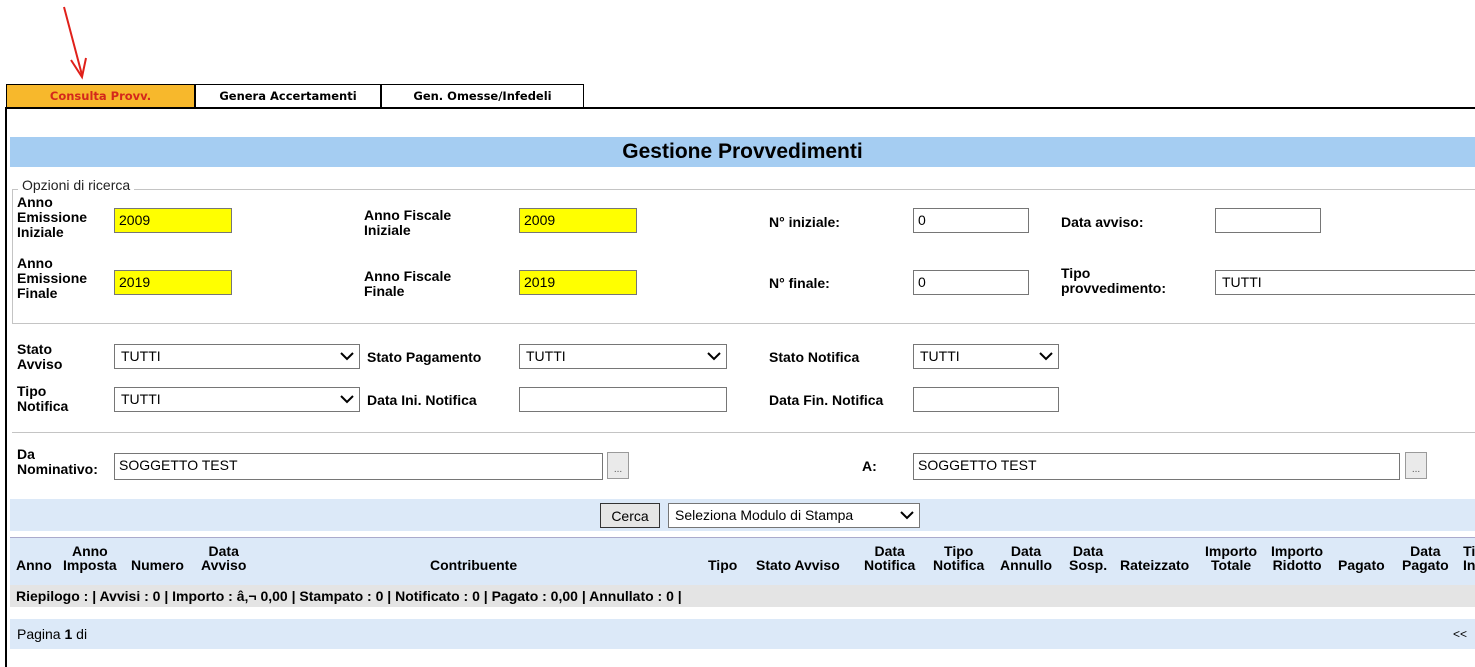 This screenshot has height=667, width=1475. Describe the element at coordinates (1297, 558) in the screenshot. I see `column-importo-ridotto: Importo Ridotto` at that location.